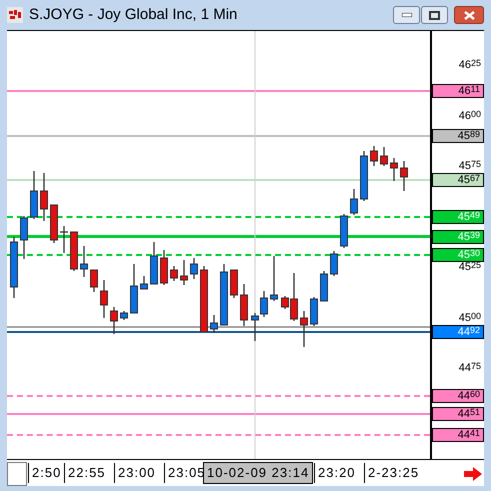 The image size is (491, 491). I want to click on price-level-label: 44$^{41}$, so click(458, 435).